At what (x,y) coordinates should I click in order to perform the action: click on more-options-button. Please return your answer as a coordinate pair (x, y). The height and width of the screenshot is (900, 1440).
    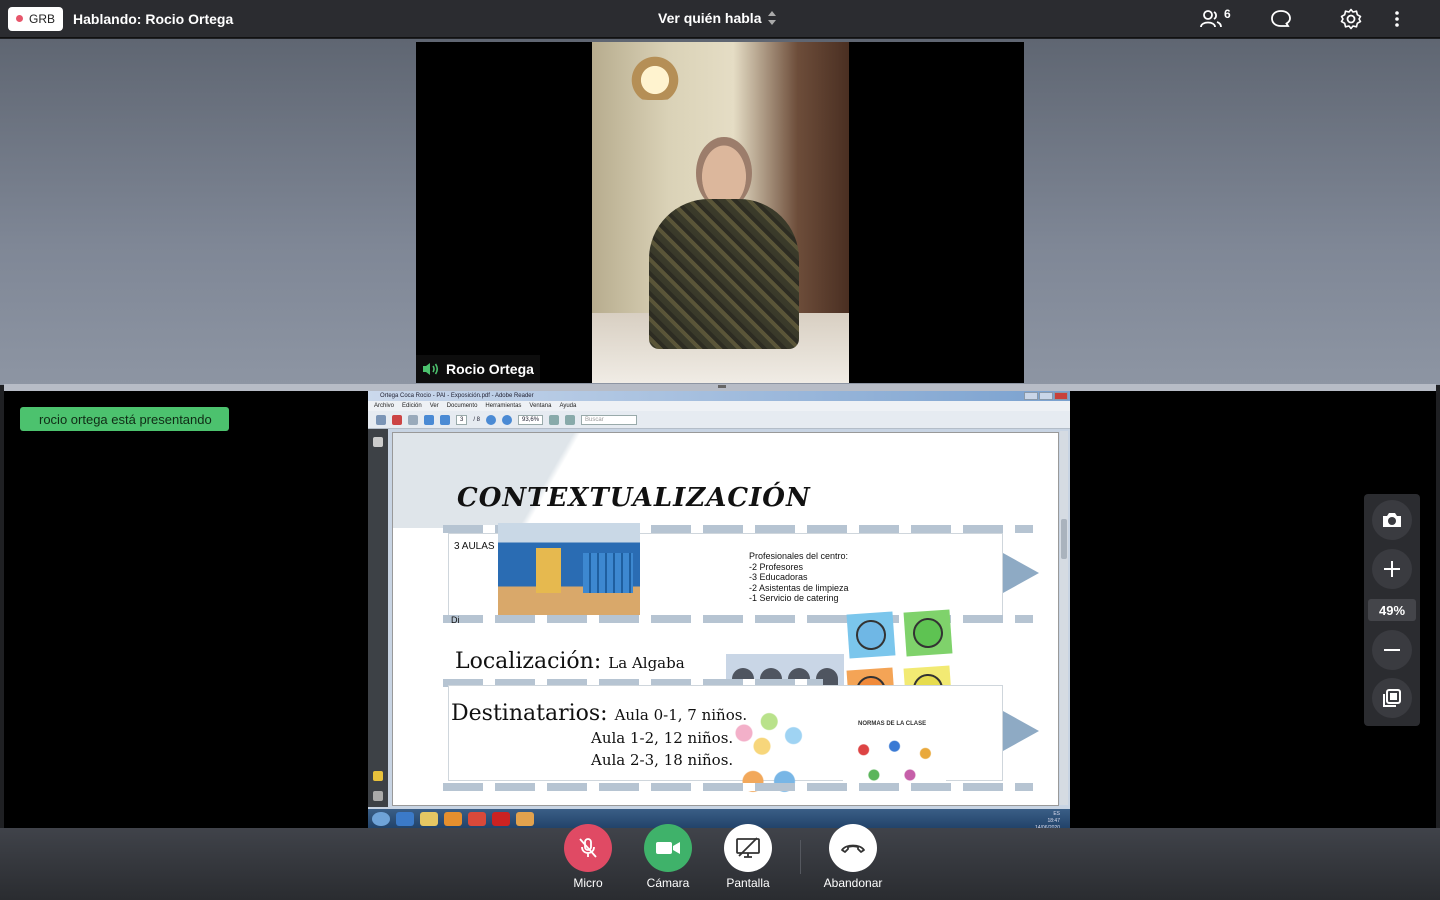
    Looking at the image, I should click on (1397, 19).